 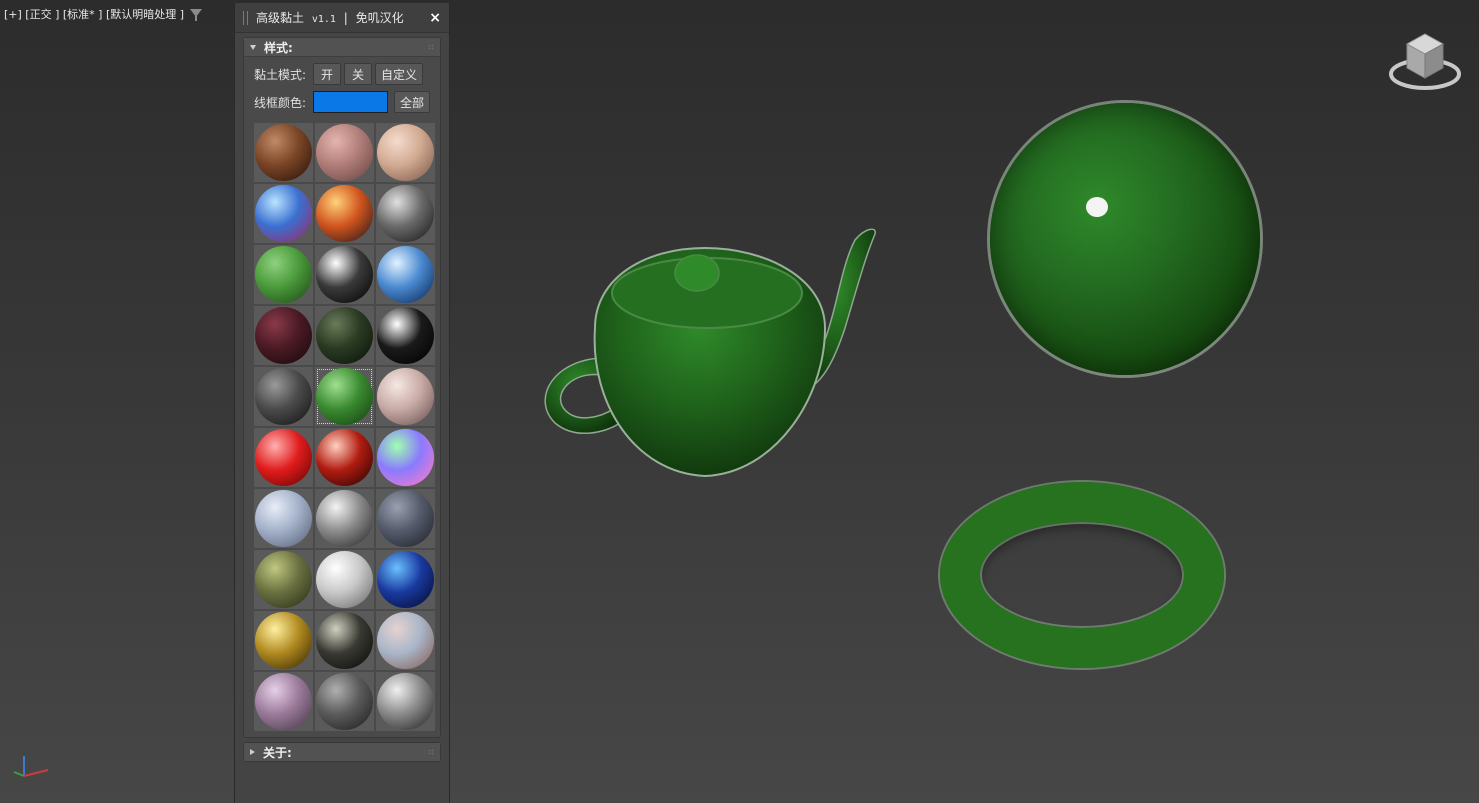 What do you see at coordinates (1125, 239) in the screenshot?
I see `sphere-object` at bounding box center [1125, 239].